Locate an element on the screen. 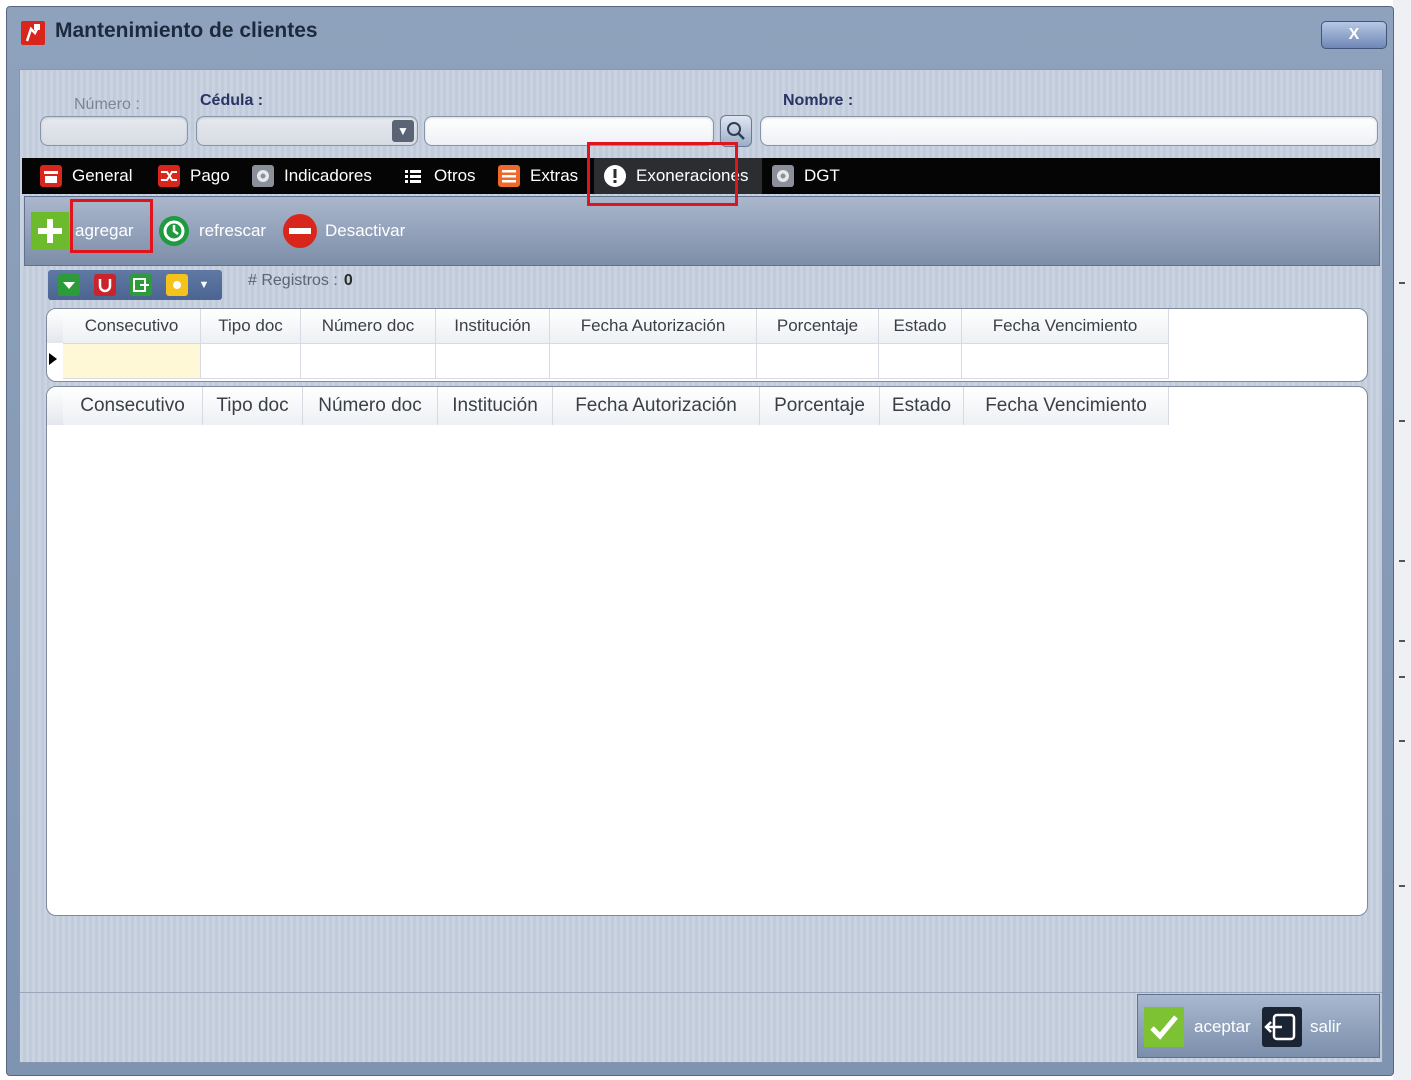 This screenshot has height=1080, width=1411. magnet-icon is located at coordinates (105, 285).